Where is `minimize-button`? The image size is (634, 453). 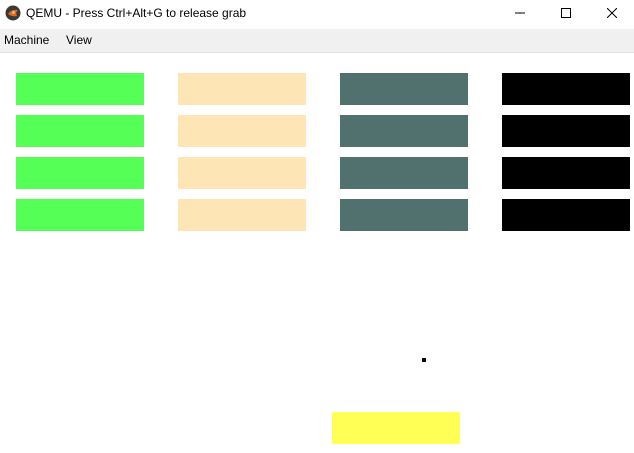
minimize-button is located at coordinates (520, 13).